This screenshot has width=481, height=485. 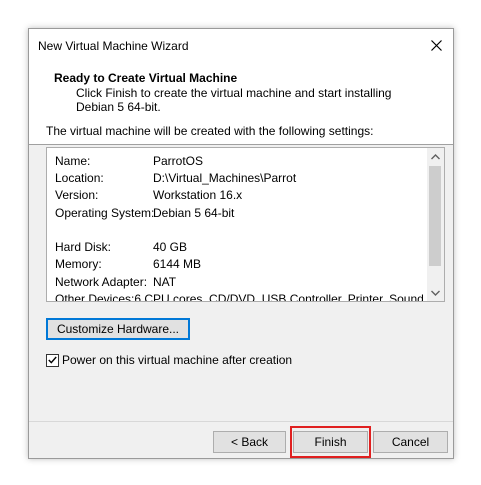 I want to click on close-button, so click(x=436, y=45).